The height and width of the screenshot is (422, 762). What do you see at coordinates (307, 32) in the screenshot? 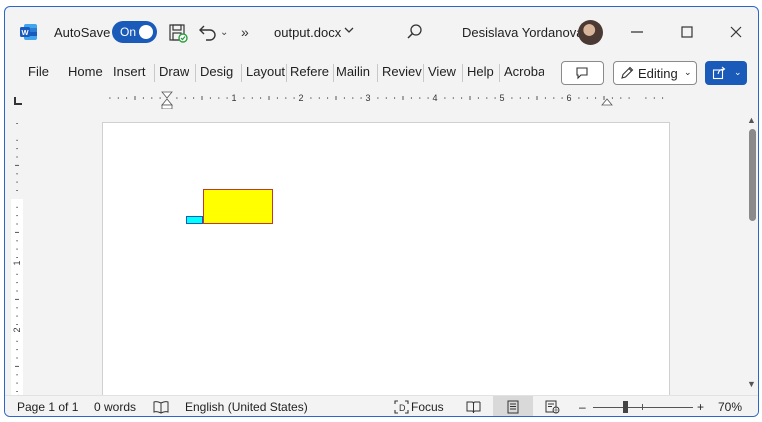
I see `document-title: output.docx` at bounding box center [307, 32].